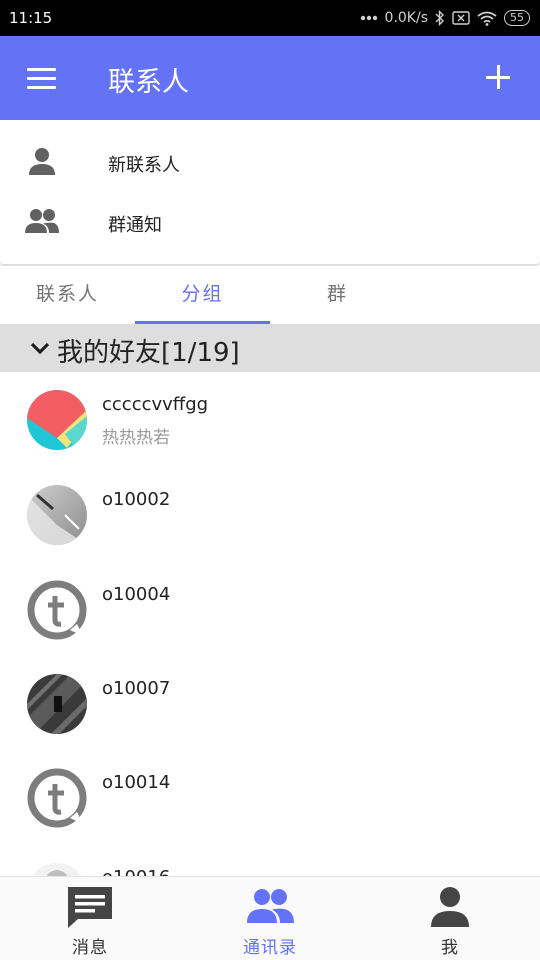 The width and height of the screenshot is (540, 960). I want to click on group-icon, so click(42, 221).